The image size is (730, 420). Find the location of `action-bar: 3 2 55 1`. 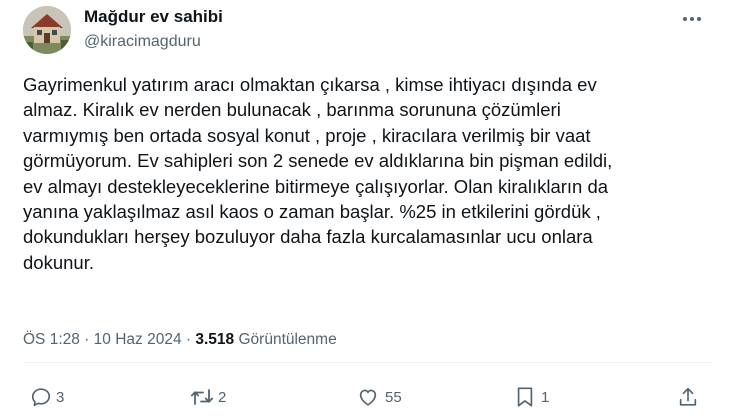

action-bar: 3 2 55 1 is located at coordinates (365, 400).